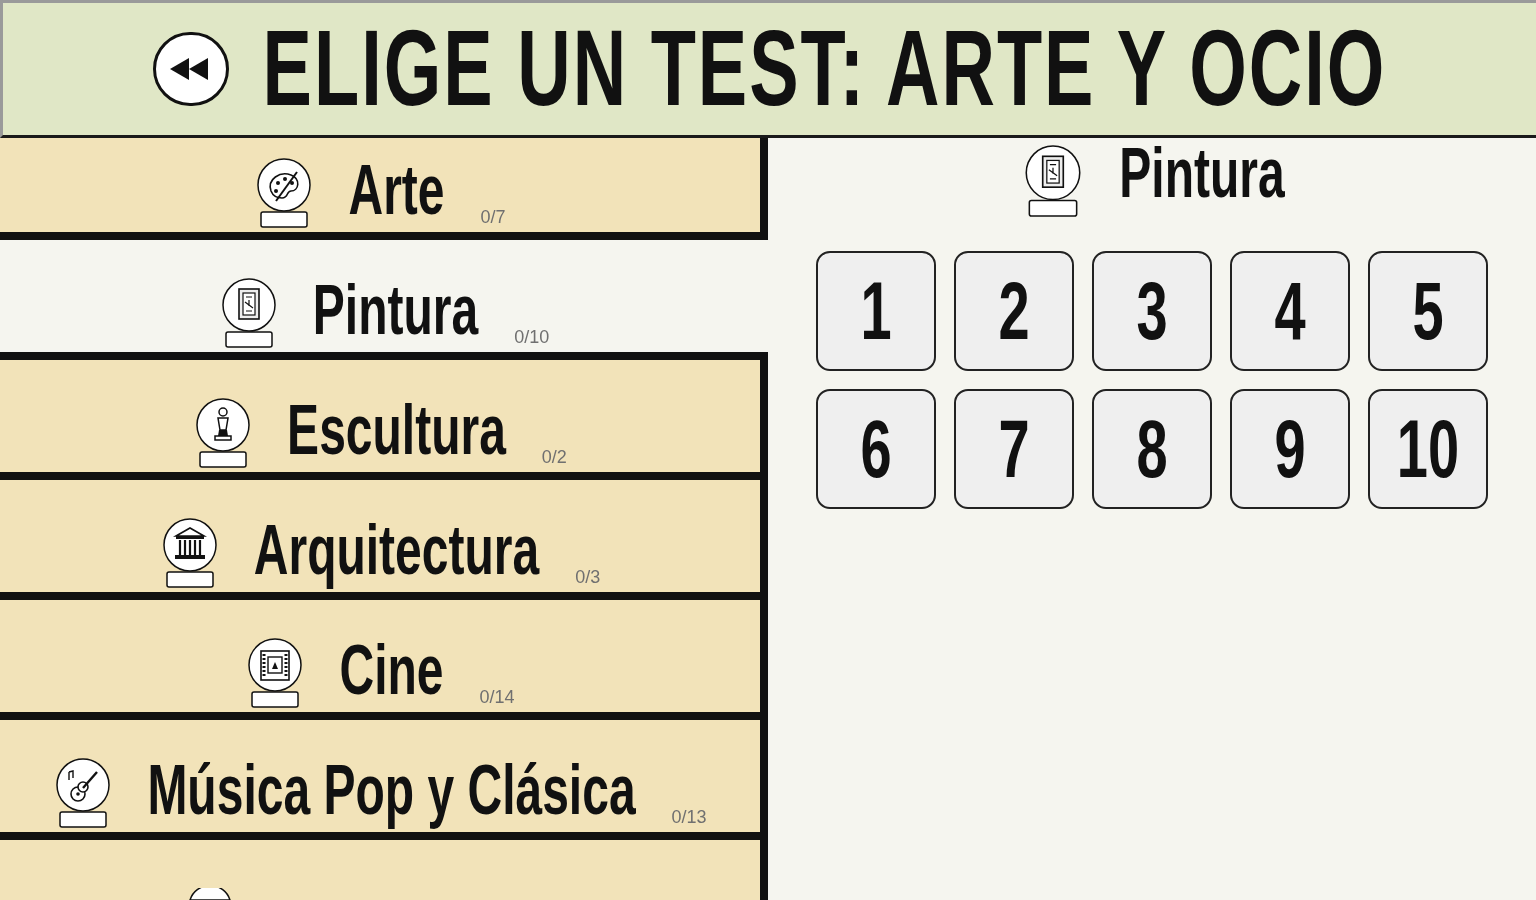  What do you see at coordinates (391, 671) in the screenshot?
I see `category-label: Cine` at bounding box center [391, 671].